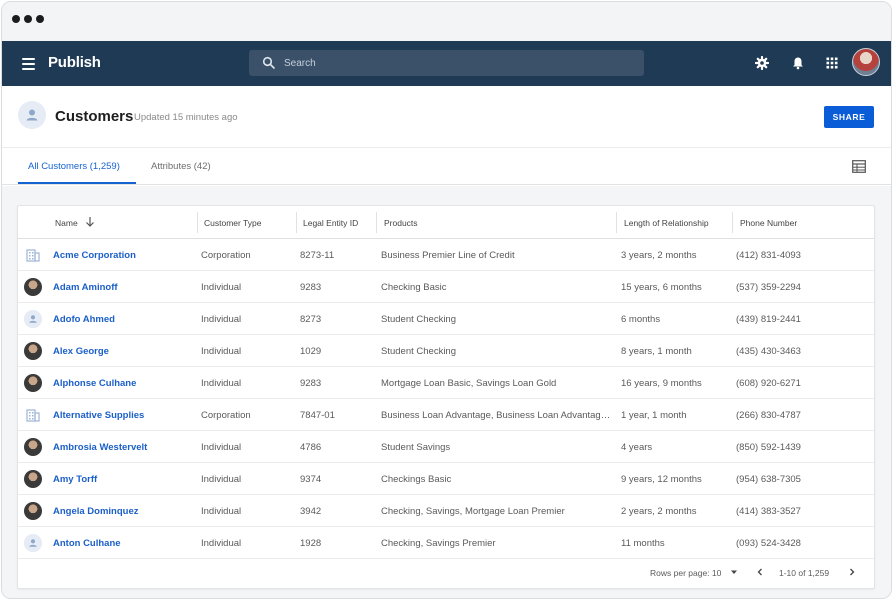  Describe the element at coordinates (798, 63) in the screenshot. I see `bell-icon` at that location.